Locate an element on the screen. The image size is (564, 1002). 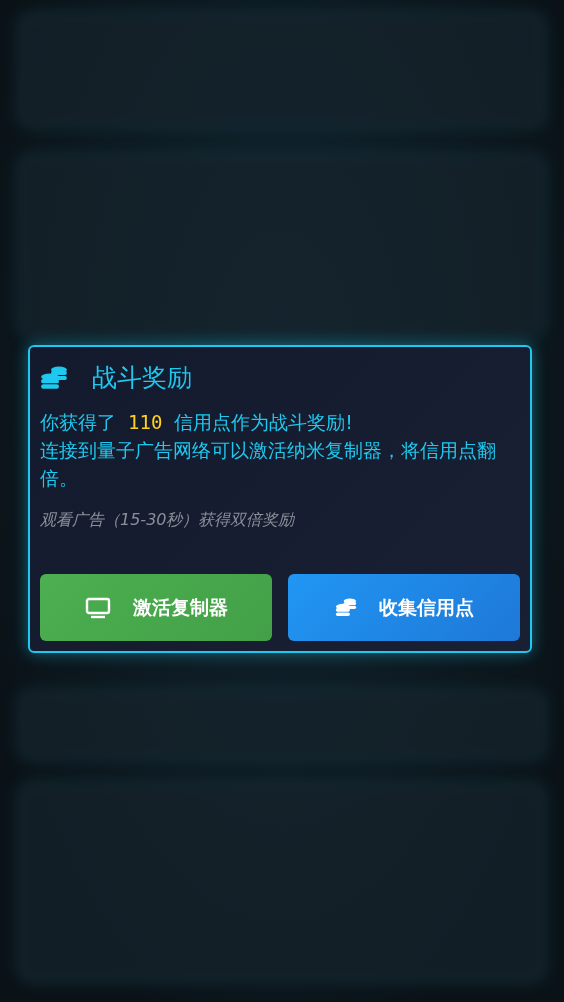
monitor-icon is located at coordinates (97, 607).